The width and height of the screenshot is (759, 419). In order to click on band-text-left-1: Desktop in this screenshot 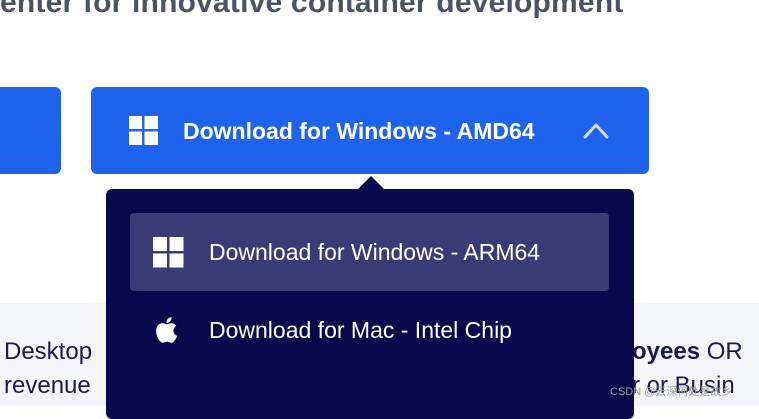, I will do `click(48, 351)`.